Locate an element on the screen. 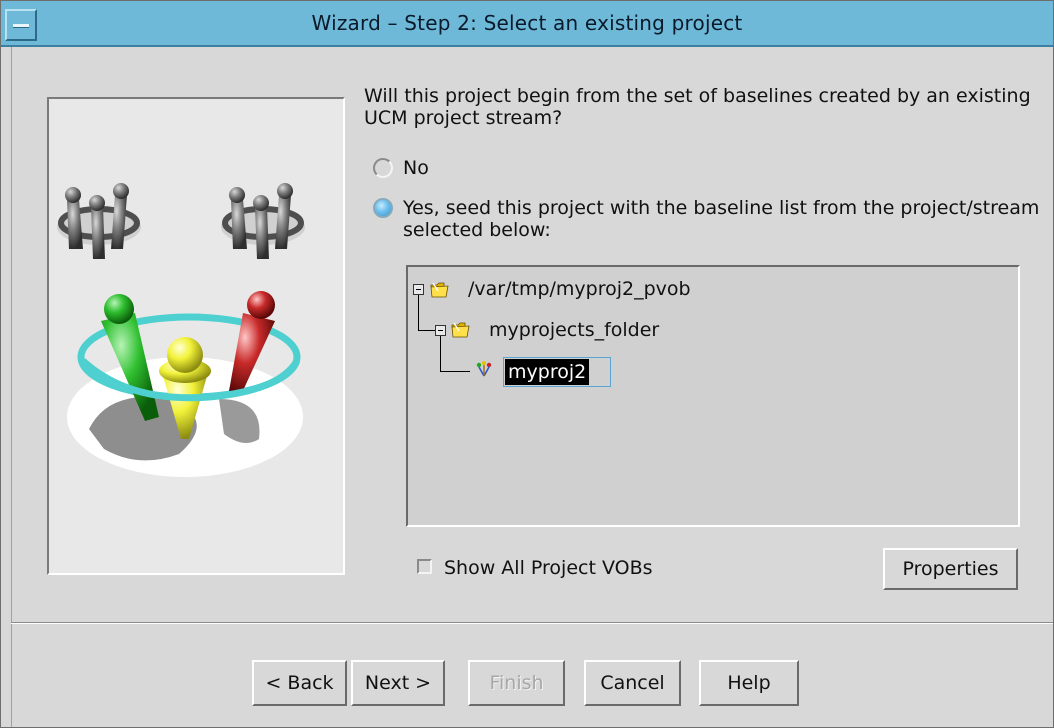 Image resolution: width=1054 pixels, height=728 pixels. finish-button: Finish is located at coordinates (516, 683).